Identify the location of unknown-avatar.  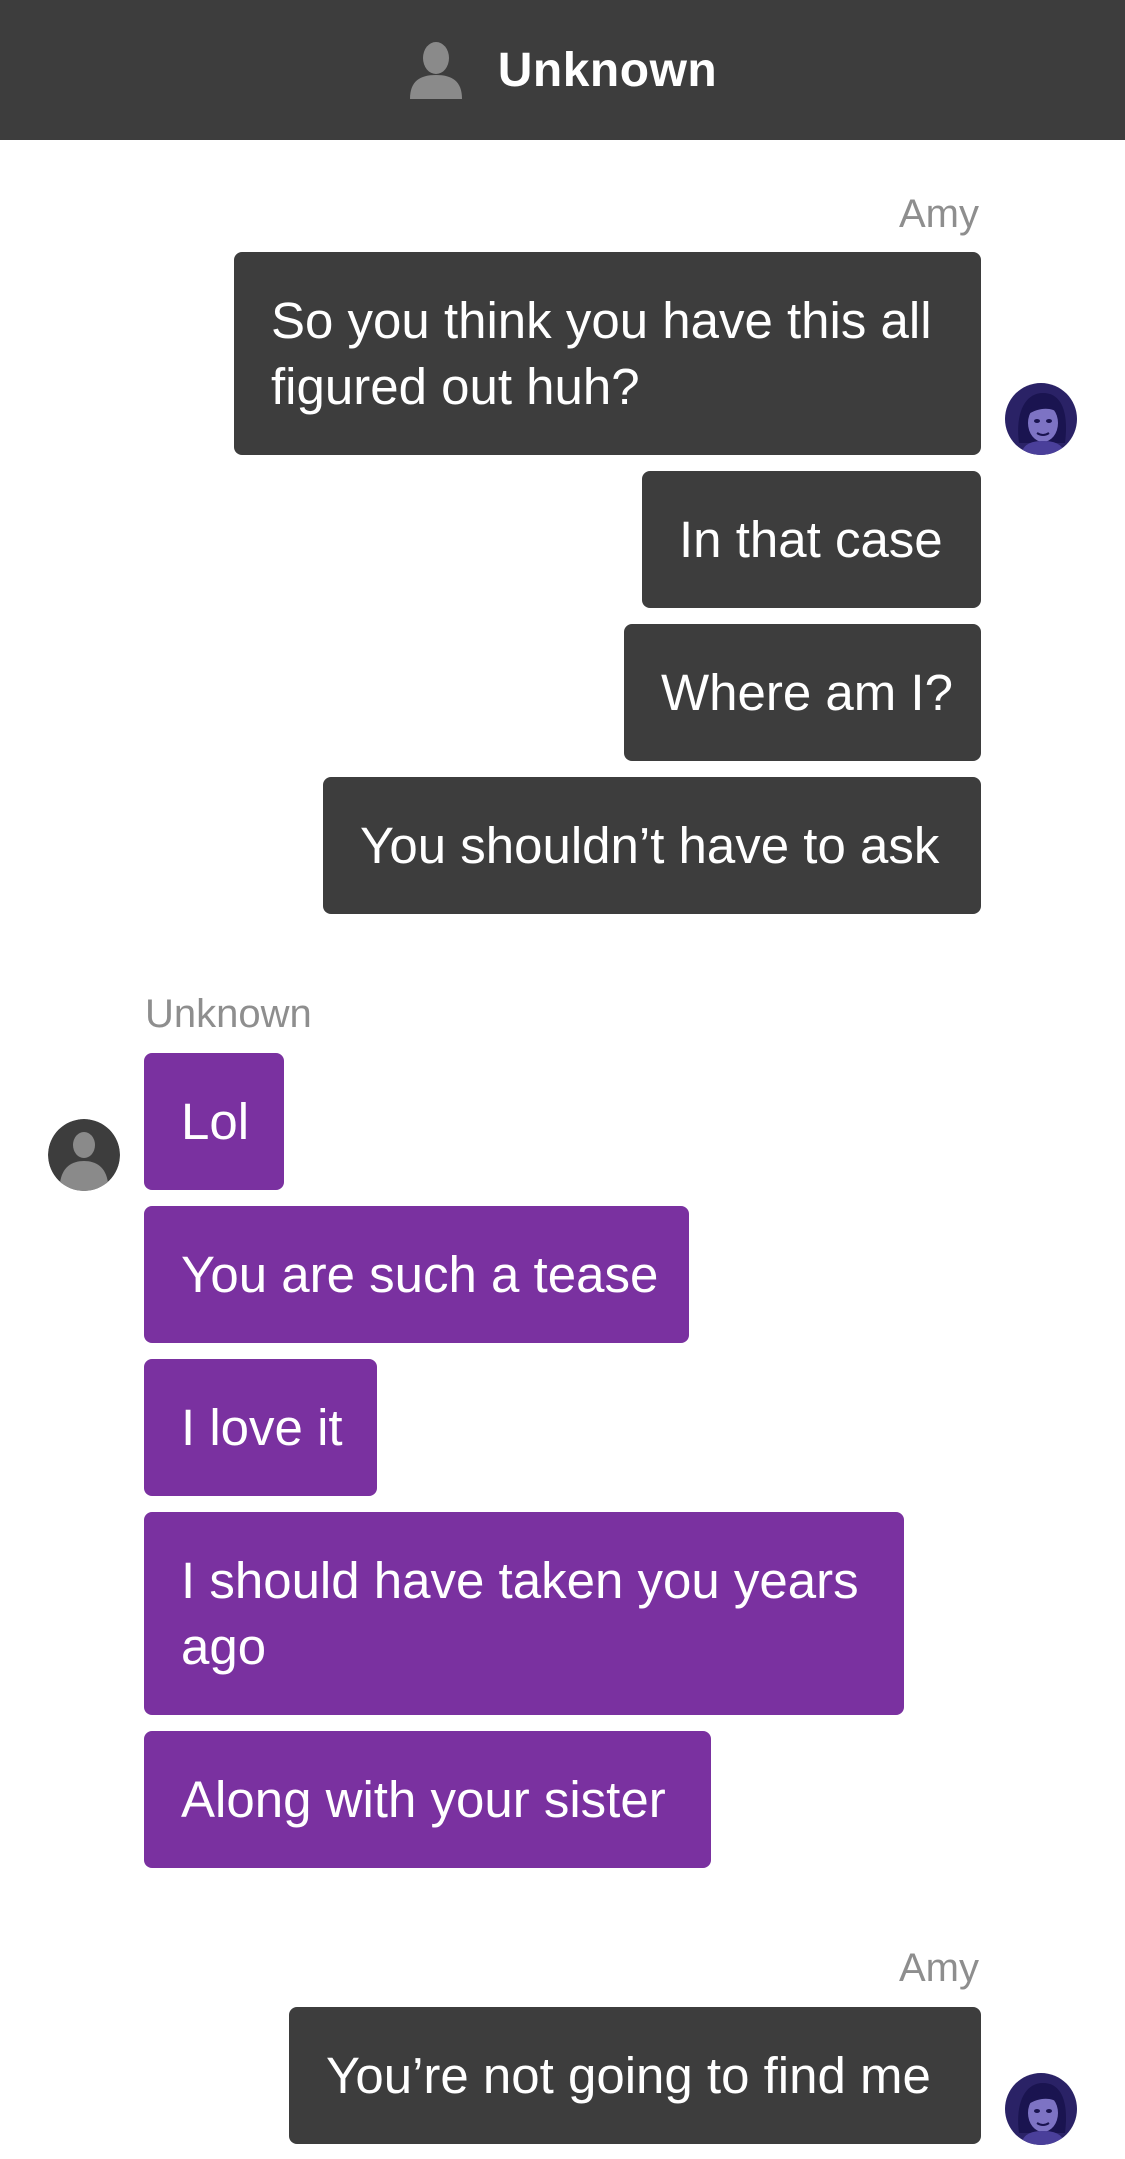
(84, 1155).